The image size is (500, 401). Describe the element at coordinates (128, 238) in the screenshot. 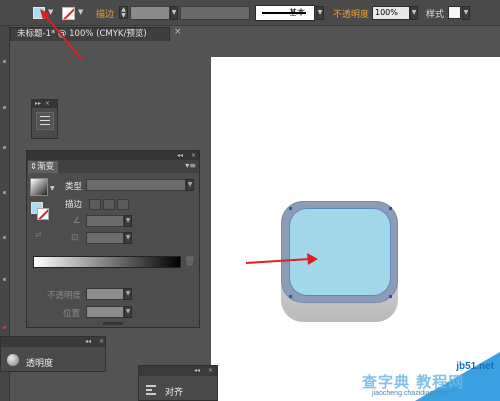

I see `aspect-ratio-dropdown: ▼` at that location.